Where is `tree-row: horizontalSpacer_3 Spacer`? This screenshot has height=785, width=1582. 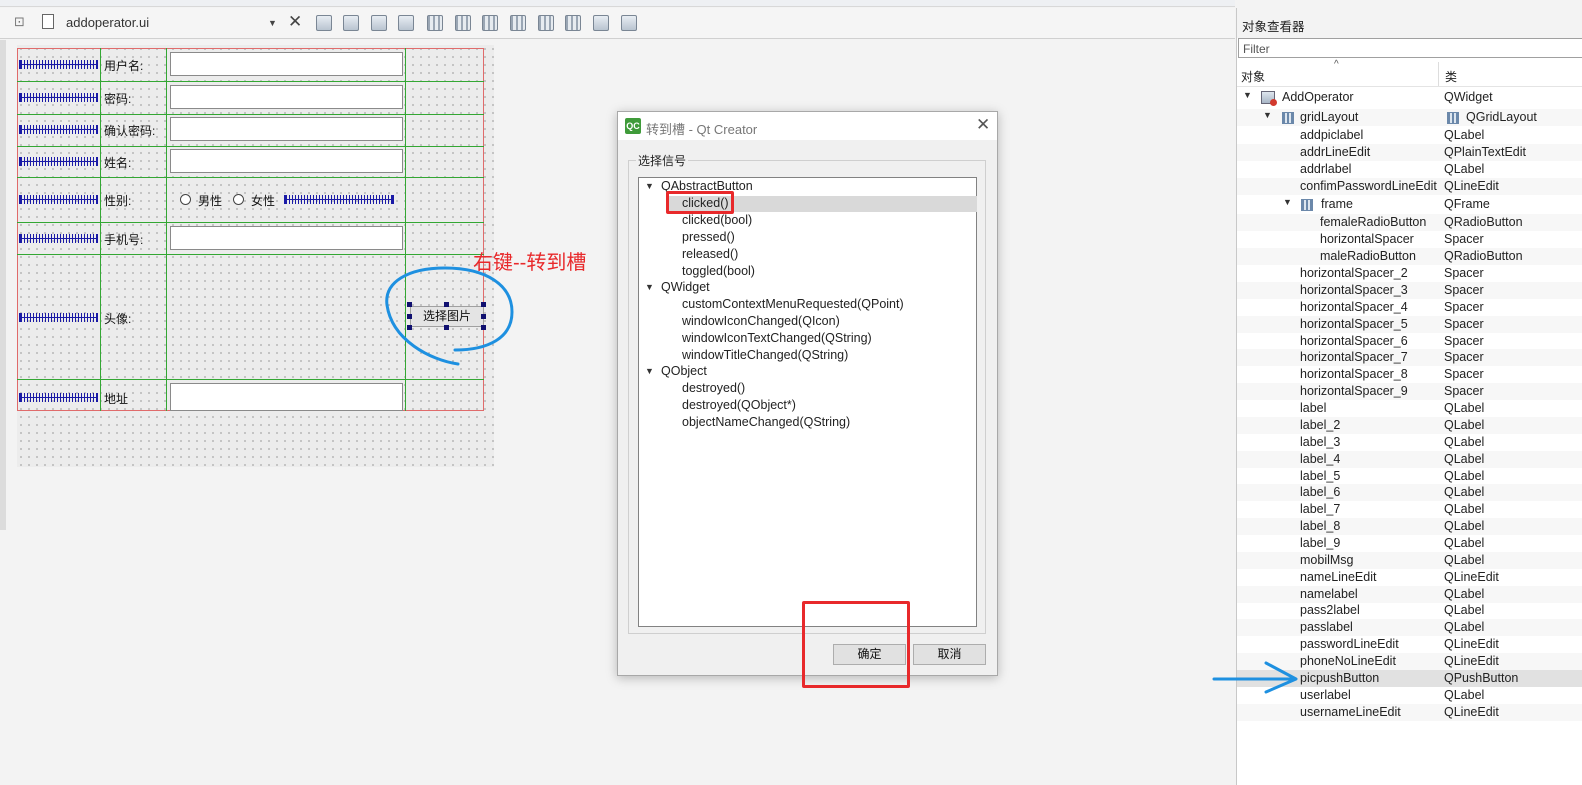
tree-row: horizontalSpacer_3 Spacer is located at coordinates (1409, 290).